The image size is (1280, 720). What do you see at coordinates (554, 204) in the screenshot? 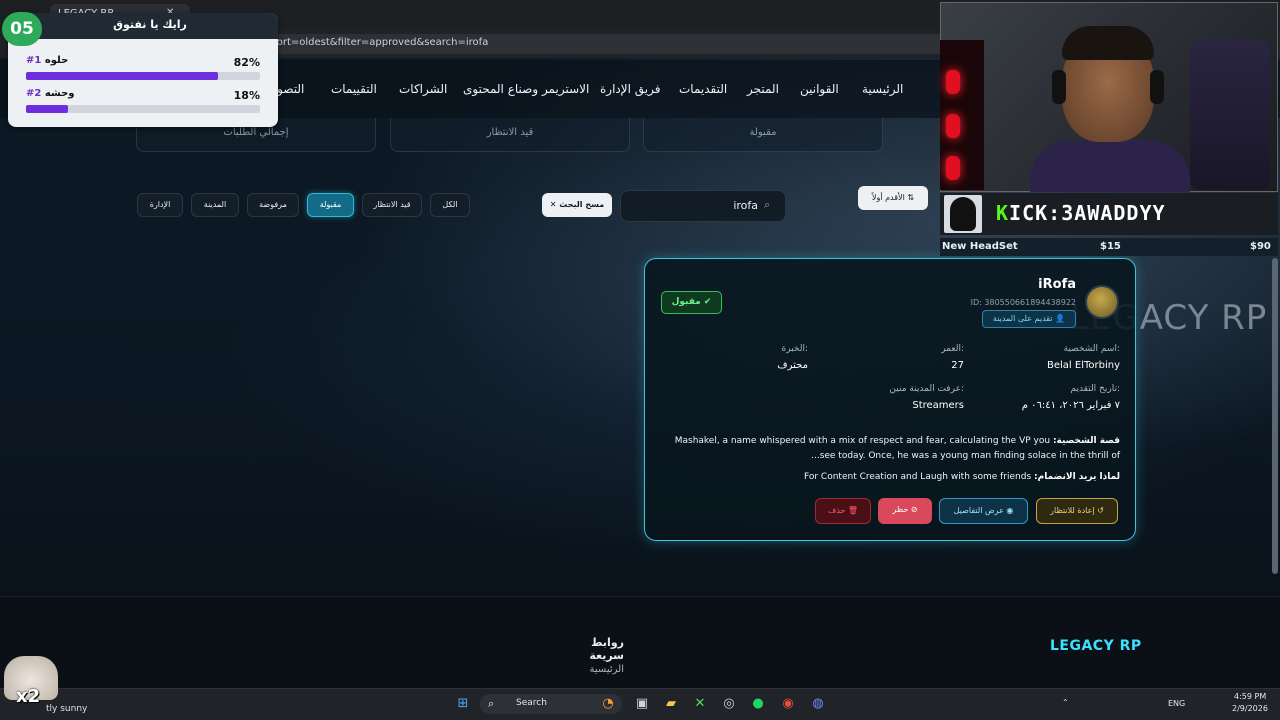
I see `close-icon: ✕` at bounding box center [554, 204].